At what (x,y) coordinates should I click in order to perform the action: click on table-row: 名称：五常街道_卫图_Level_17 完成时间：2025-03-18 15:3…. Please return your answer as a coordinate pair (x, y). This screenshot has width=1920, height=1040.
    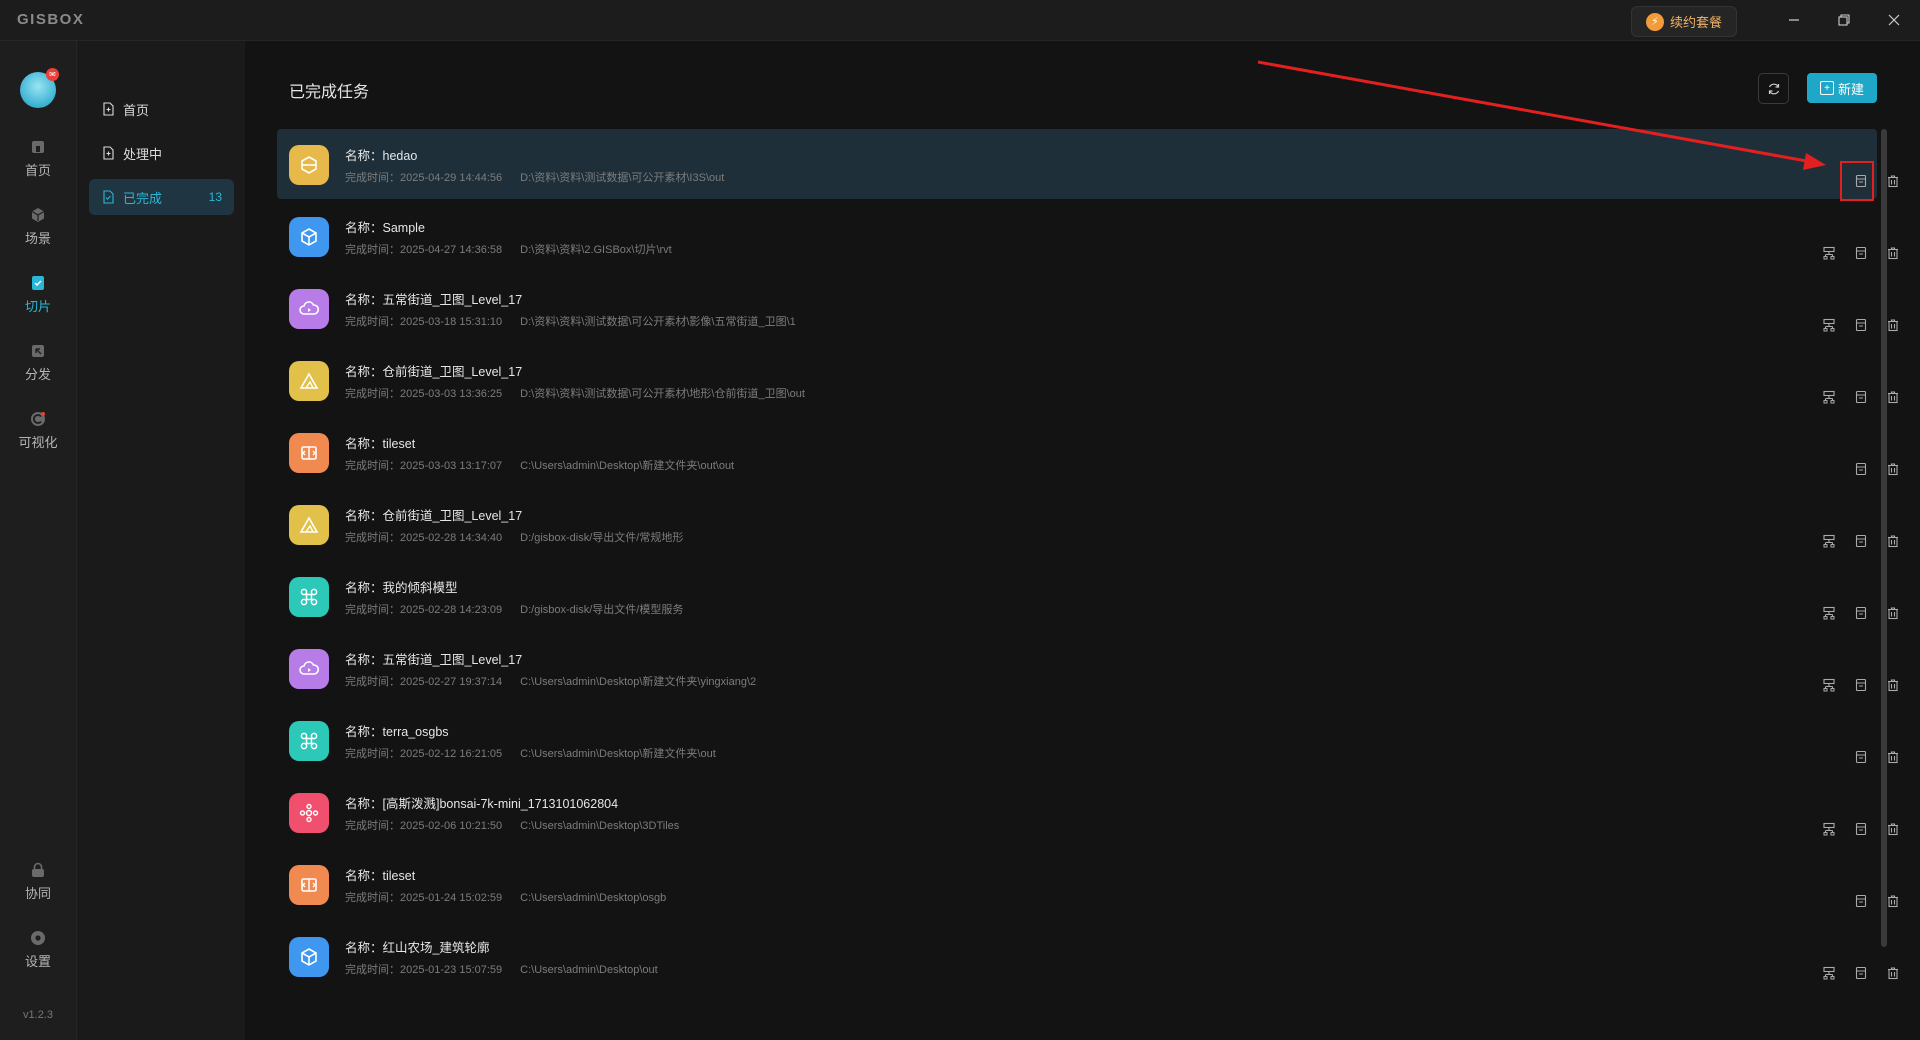
    Looking at the image, I should click on (1087, 308).